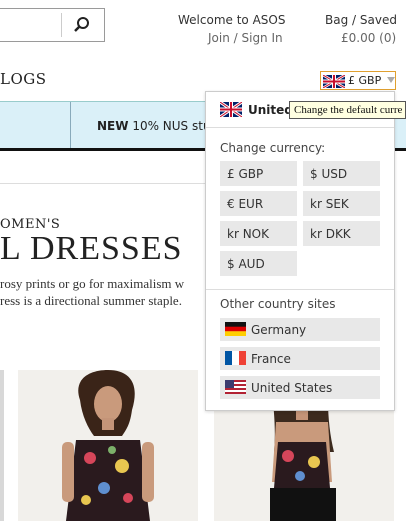  I want to click on currency-sek-button: kr SEK, so click(341, 203).